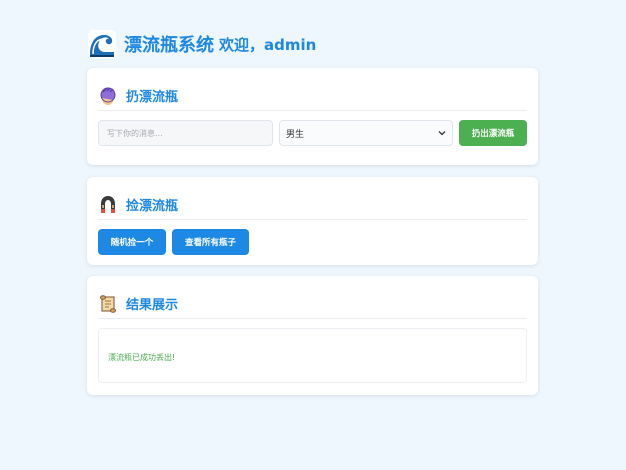  Describe the element at coordinates (366, 133) in the screenshot. I see `gender-select: 男生` at that location.